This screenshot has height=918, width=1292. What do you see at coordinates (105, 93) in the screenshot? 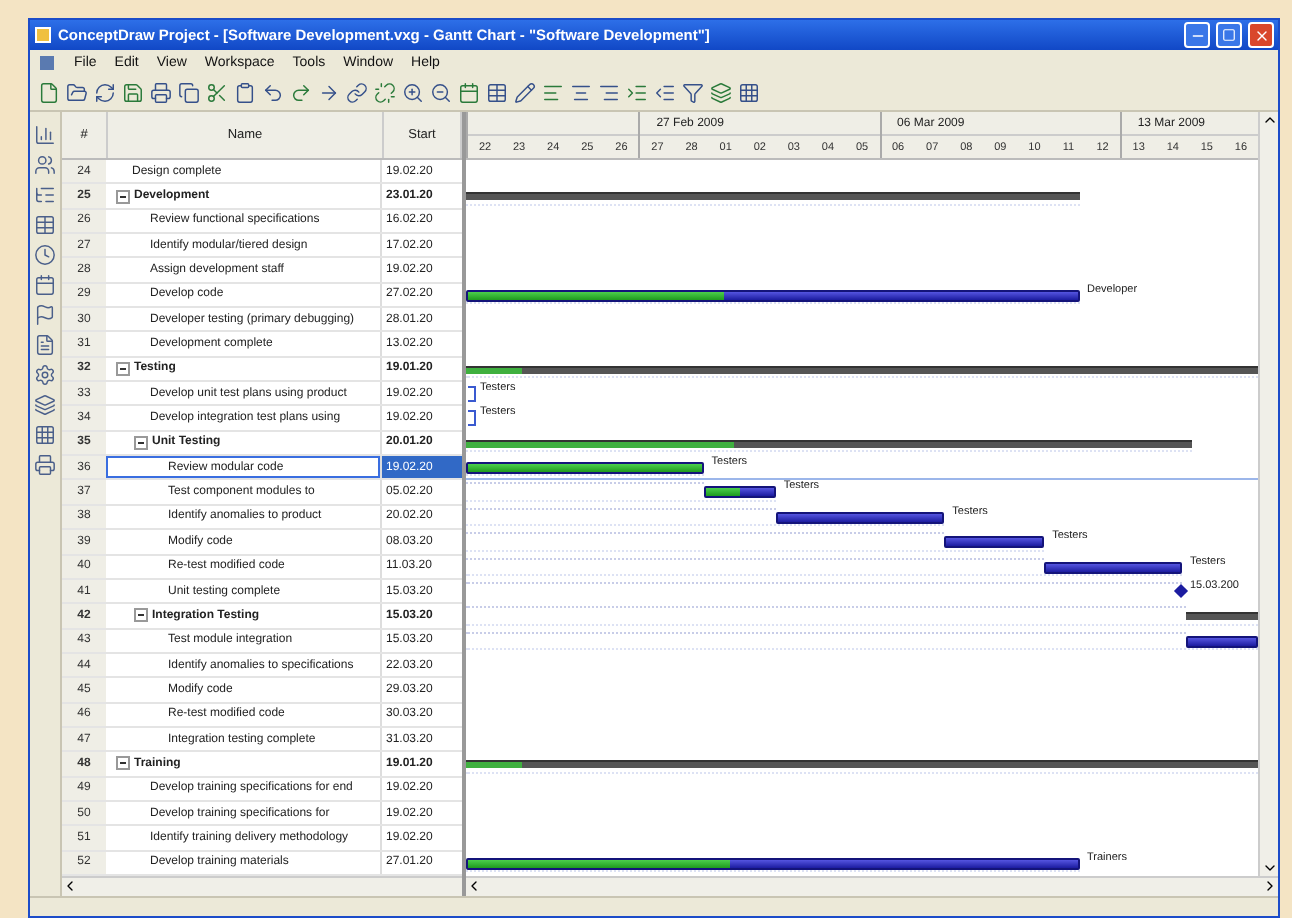
I see `refresh-icon` at bounding box center [105, 93].